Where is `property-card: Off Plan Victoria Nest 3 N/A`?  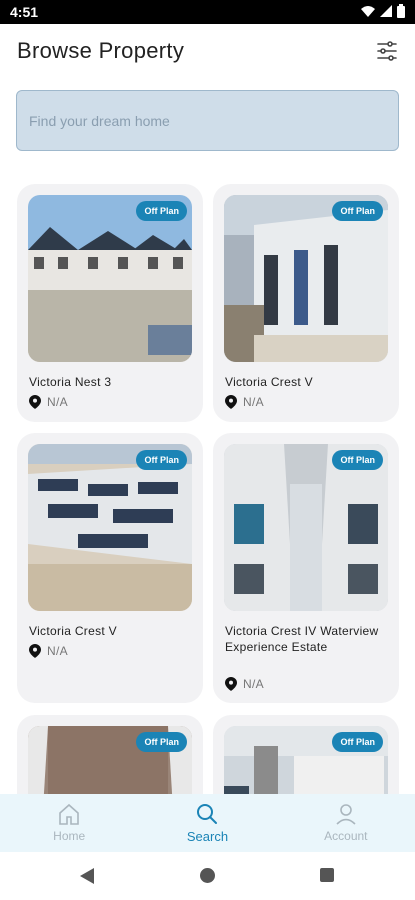 property-card: Off Plan Victoria Nest 3 N/A is located at coordinates (110, 303).